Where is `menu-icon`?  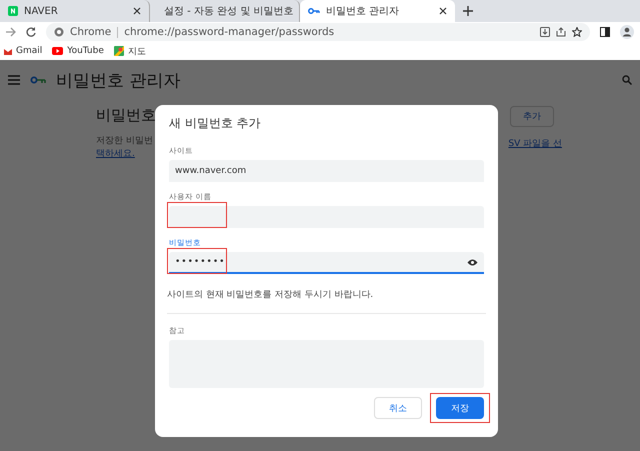
menu-icon is located at coordinates (14, 80).